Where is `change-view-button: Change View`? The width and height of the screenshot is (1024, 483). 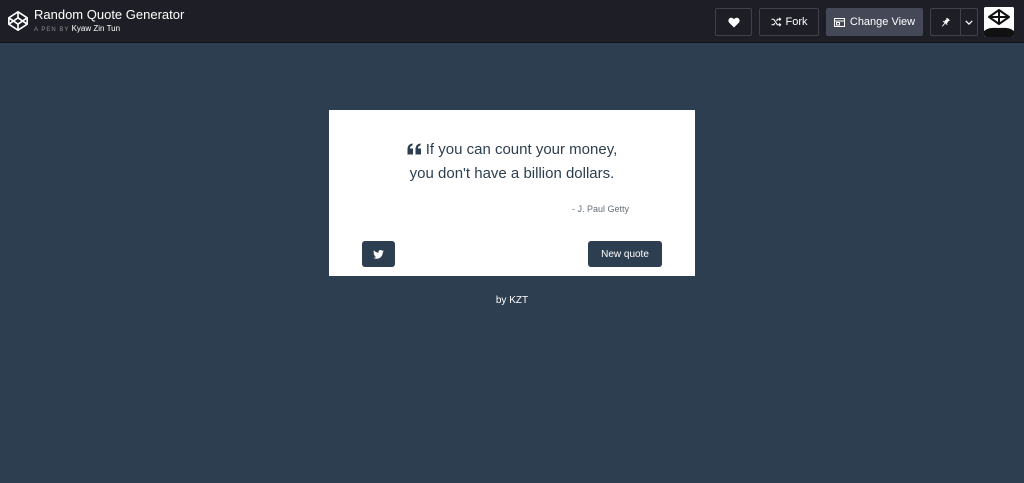 change-view-button: Change View is located at coordinates (874, 22).